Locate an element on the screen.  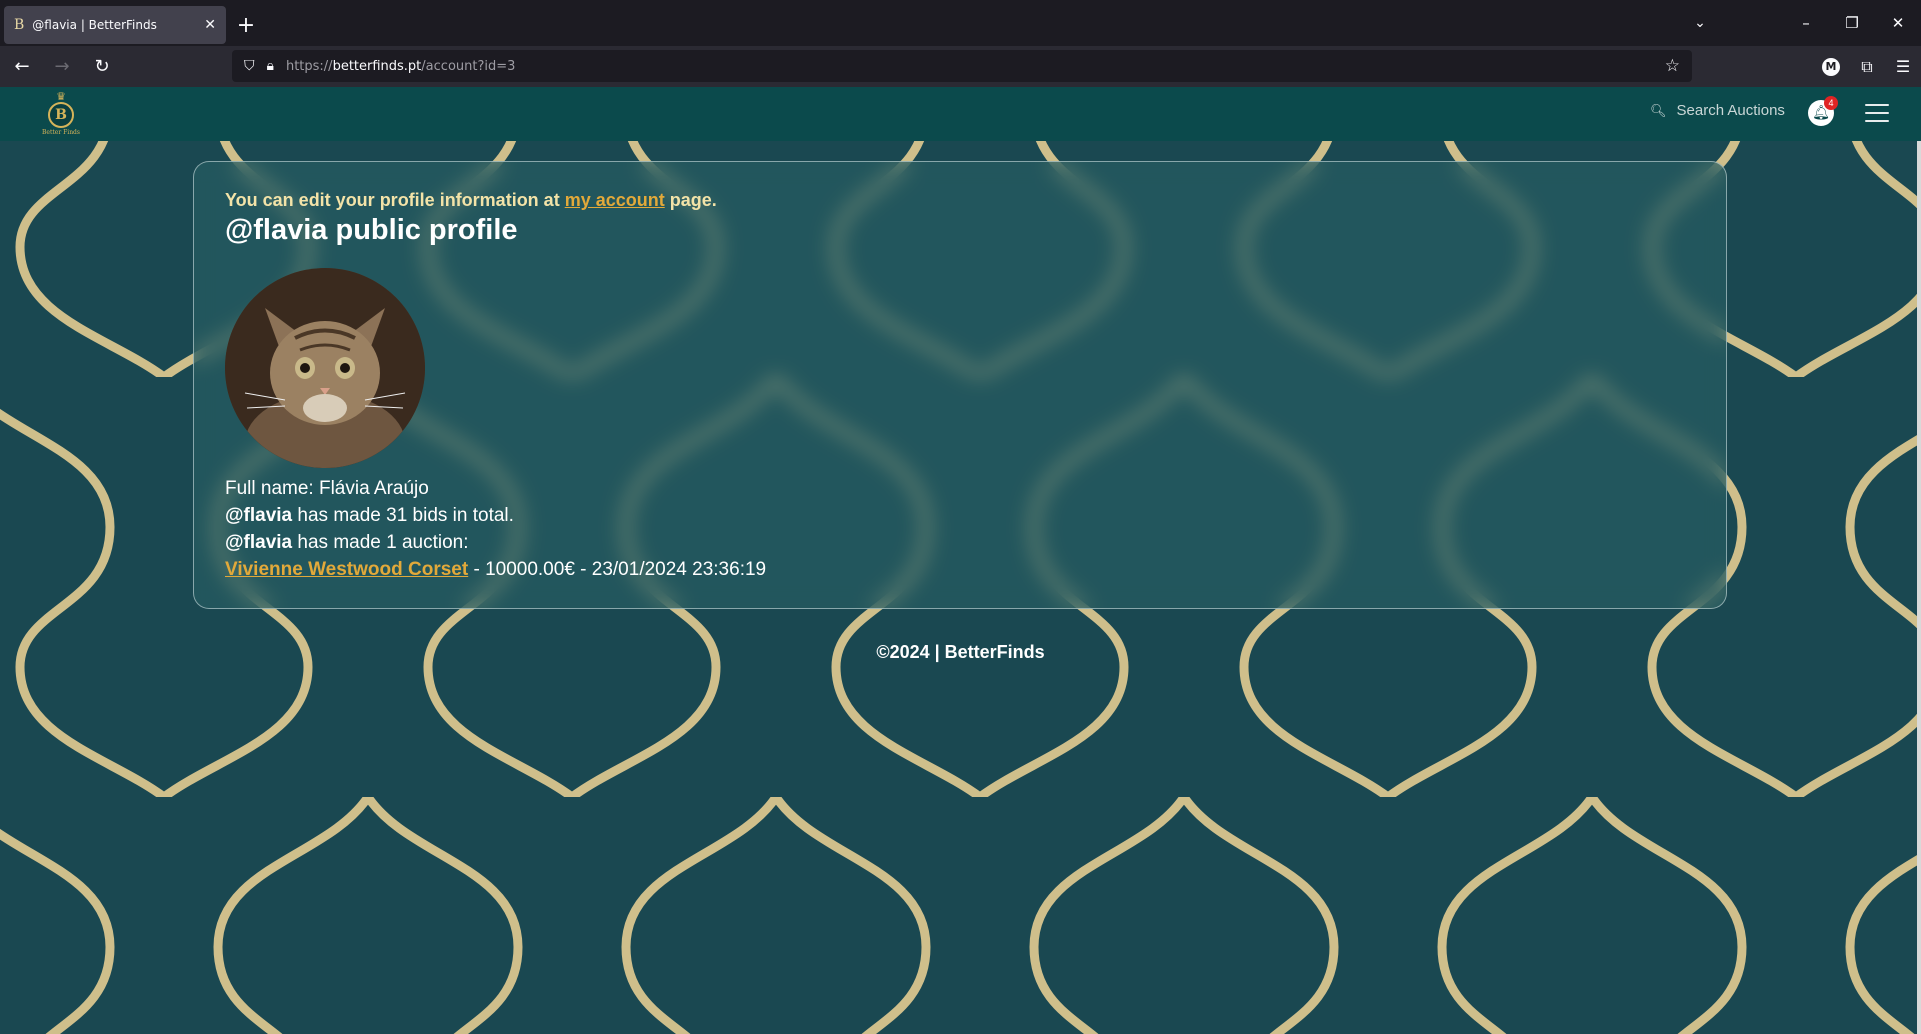
url-scheme: https:// is located at coordinates (309, 66).